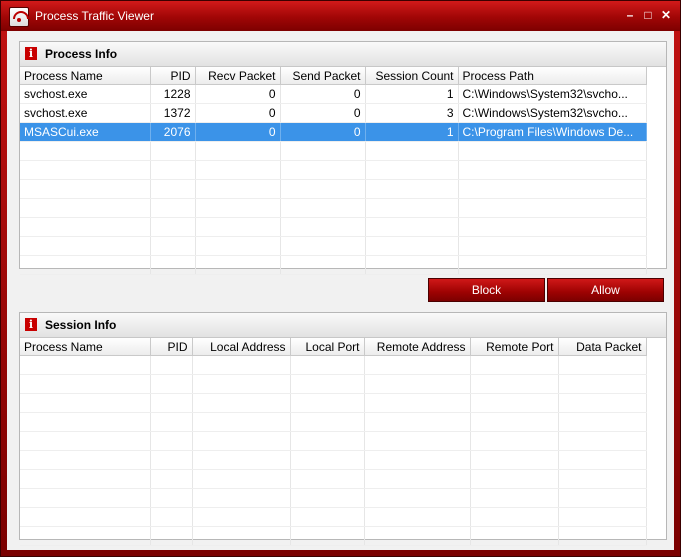 The height and width of the screenshot is (557, 681). What do you see at coordinates (605, 290) in the screenshot?
I see `allow-button: Allow` at bounding box center [605, 290].